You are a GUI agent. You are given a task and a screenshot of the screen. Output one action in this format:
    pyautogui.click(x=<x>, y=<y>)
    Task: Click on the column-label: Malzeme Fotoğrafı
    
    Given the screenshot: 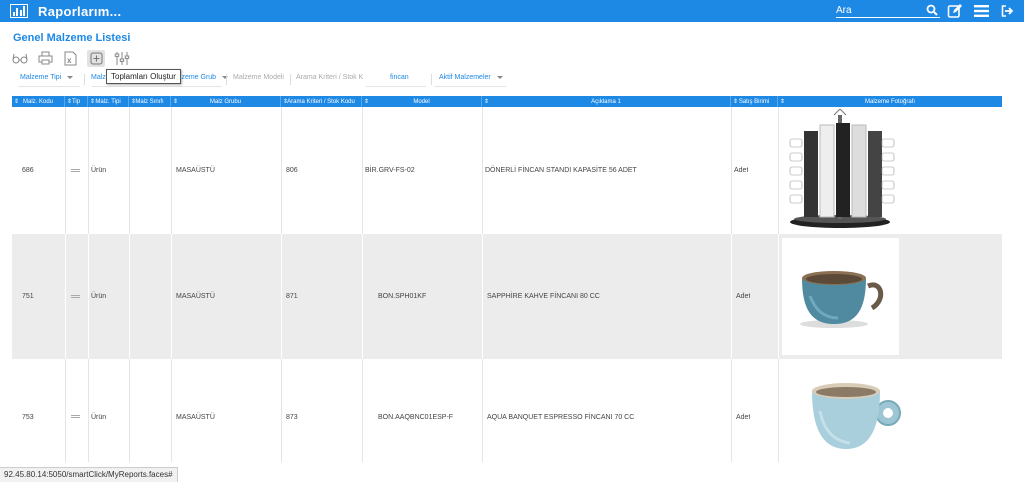 What is the action you would take?
    pyautogui.click(x=890, y=101)
    